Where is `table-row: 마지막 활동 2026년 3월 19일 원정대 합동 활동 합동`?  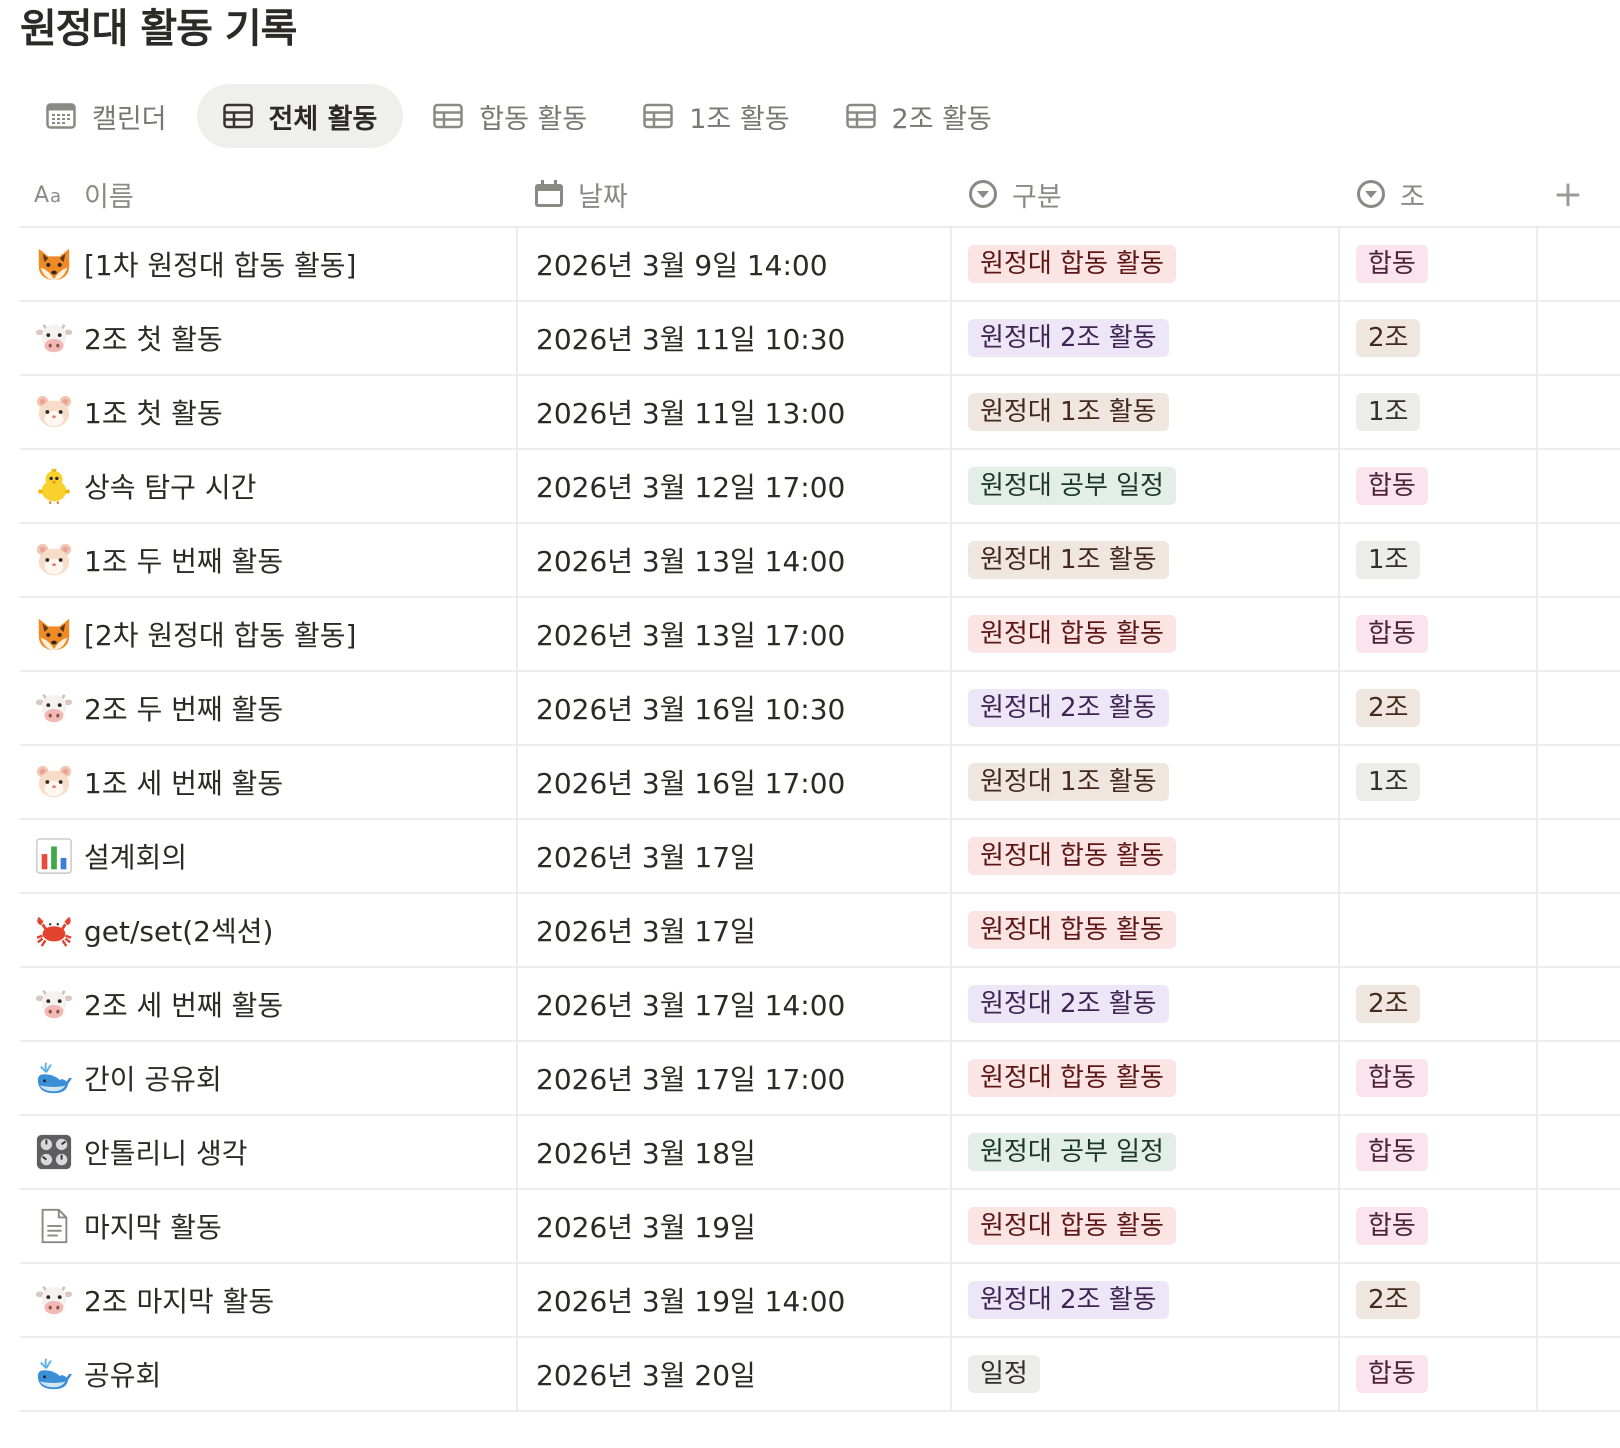
table-row: 마지막 활동 2026년 3월 19일 원정대 합동 활동 합동 is located at coordinates (820, 1227).